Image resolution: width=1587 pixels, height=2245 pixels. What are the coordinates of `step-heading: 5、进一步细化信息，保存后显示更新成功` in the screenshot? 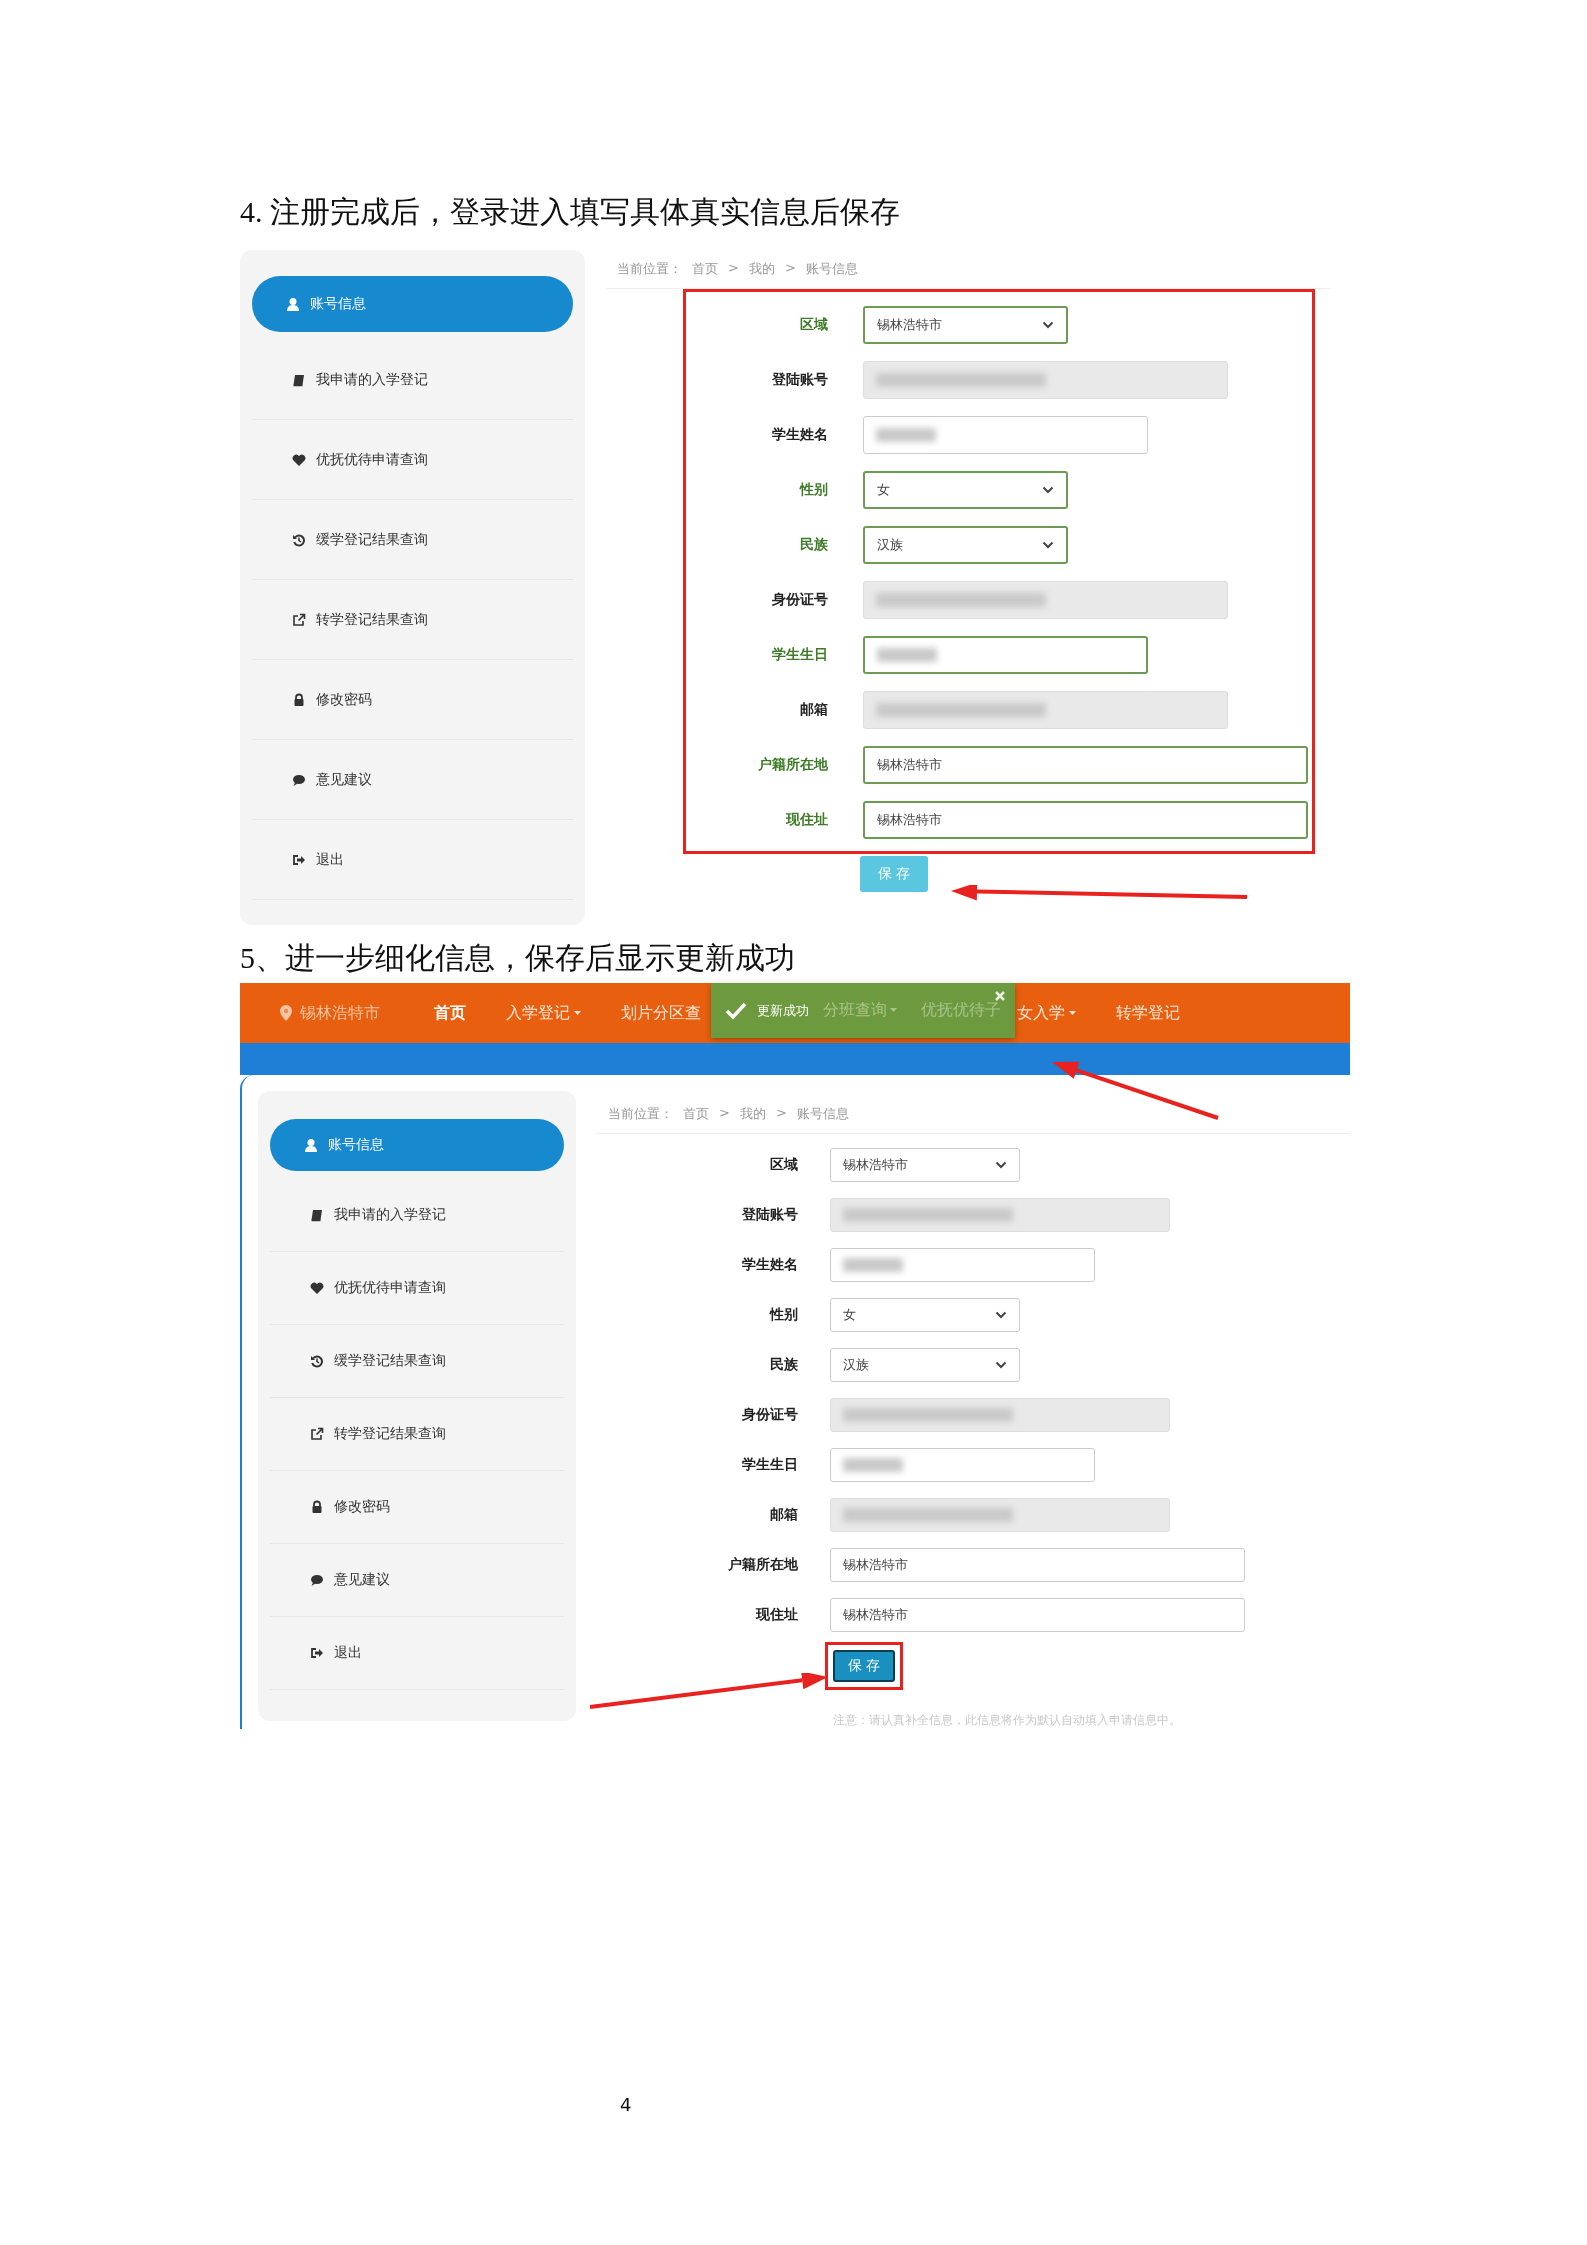 It's located at (518, 958).